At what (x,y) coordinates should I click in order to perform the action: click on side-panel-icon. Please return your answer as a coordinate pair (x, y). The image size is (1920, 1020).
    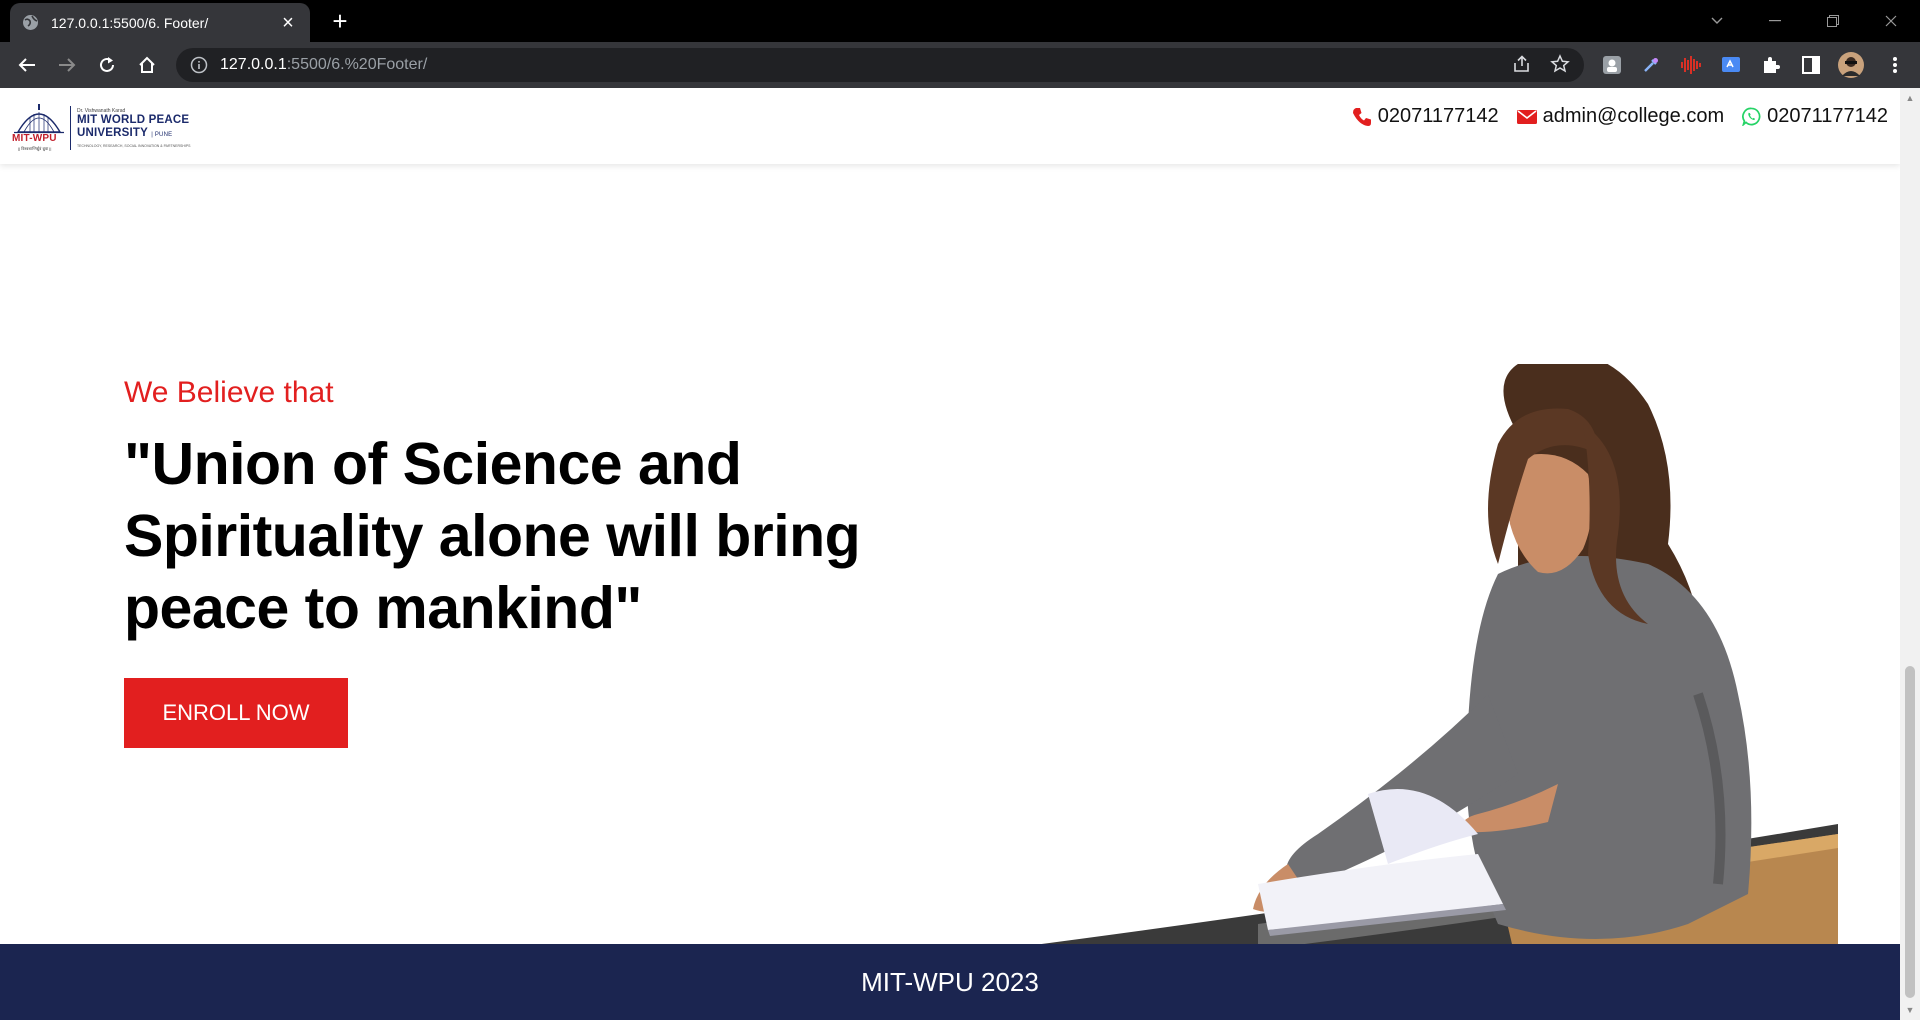
    Looking at the image, I should click on (1811, 65).